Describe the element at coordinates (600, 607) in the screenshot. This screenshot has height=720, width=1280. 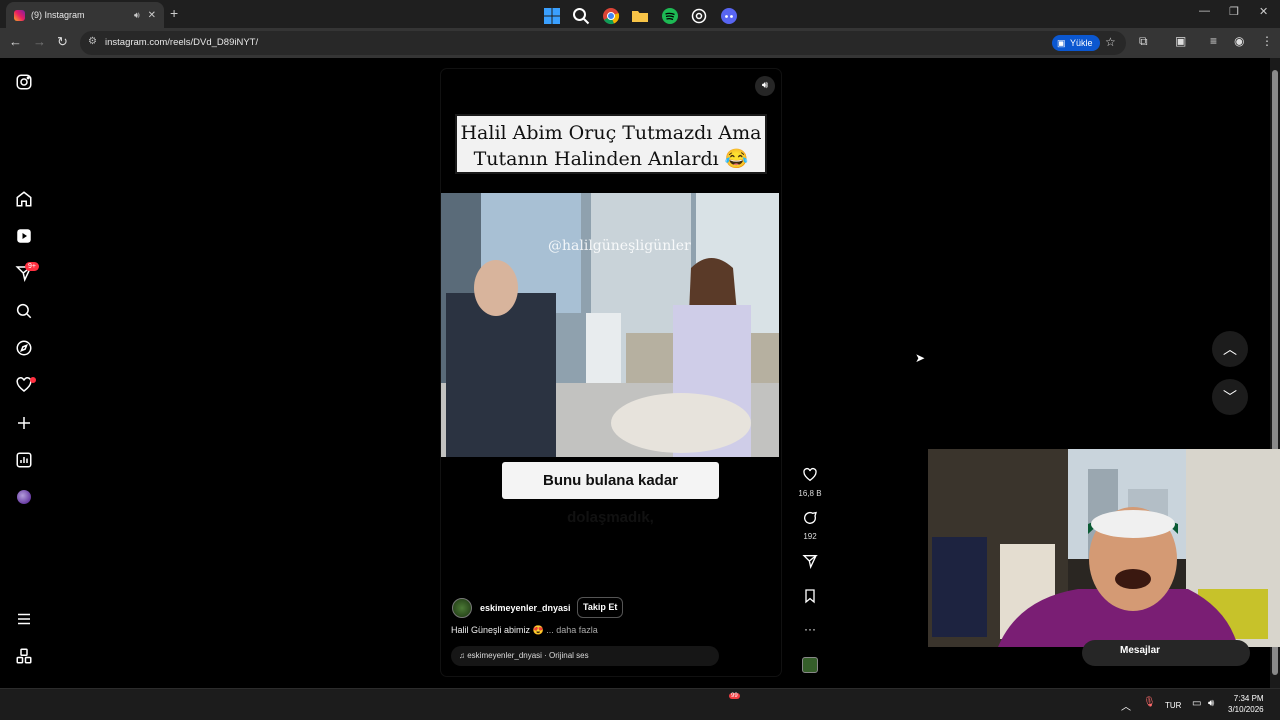
I see `follow-button: Takip Et` at that location.